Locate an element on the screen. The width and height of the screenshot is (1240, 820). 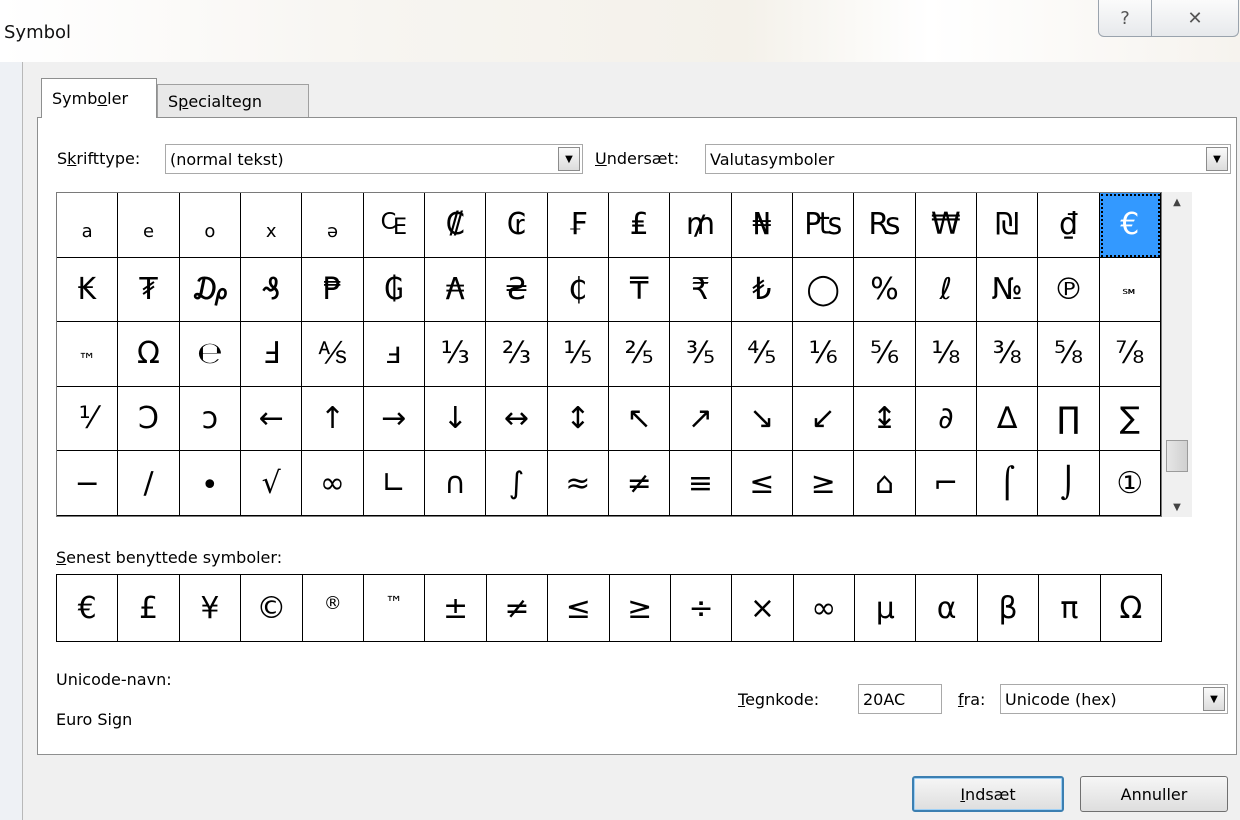
symbol-cell: ₱ is located at coordinates (333, 290).